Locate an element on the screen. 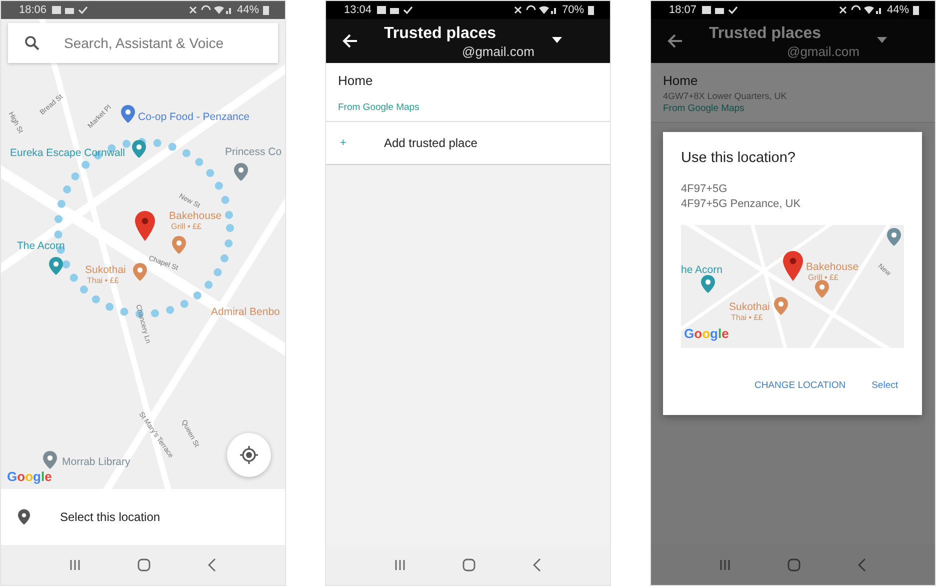 The image size is (936, 586). trusted-place-item: Home 4GW7+8X Lower Quarters, UK From Google Maps is located at coordinates (793, 93).